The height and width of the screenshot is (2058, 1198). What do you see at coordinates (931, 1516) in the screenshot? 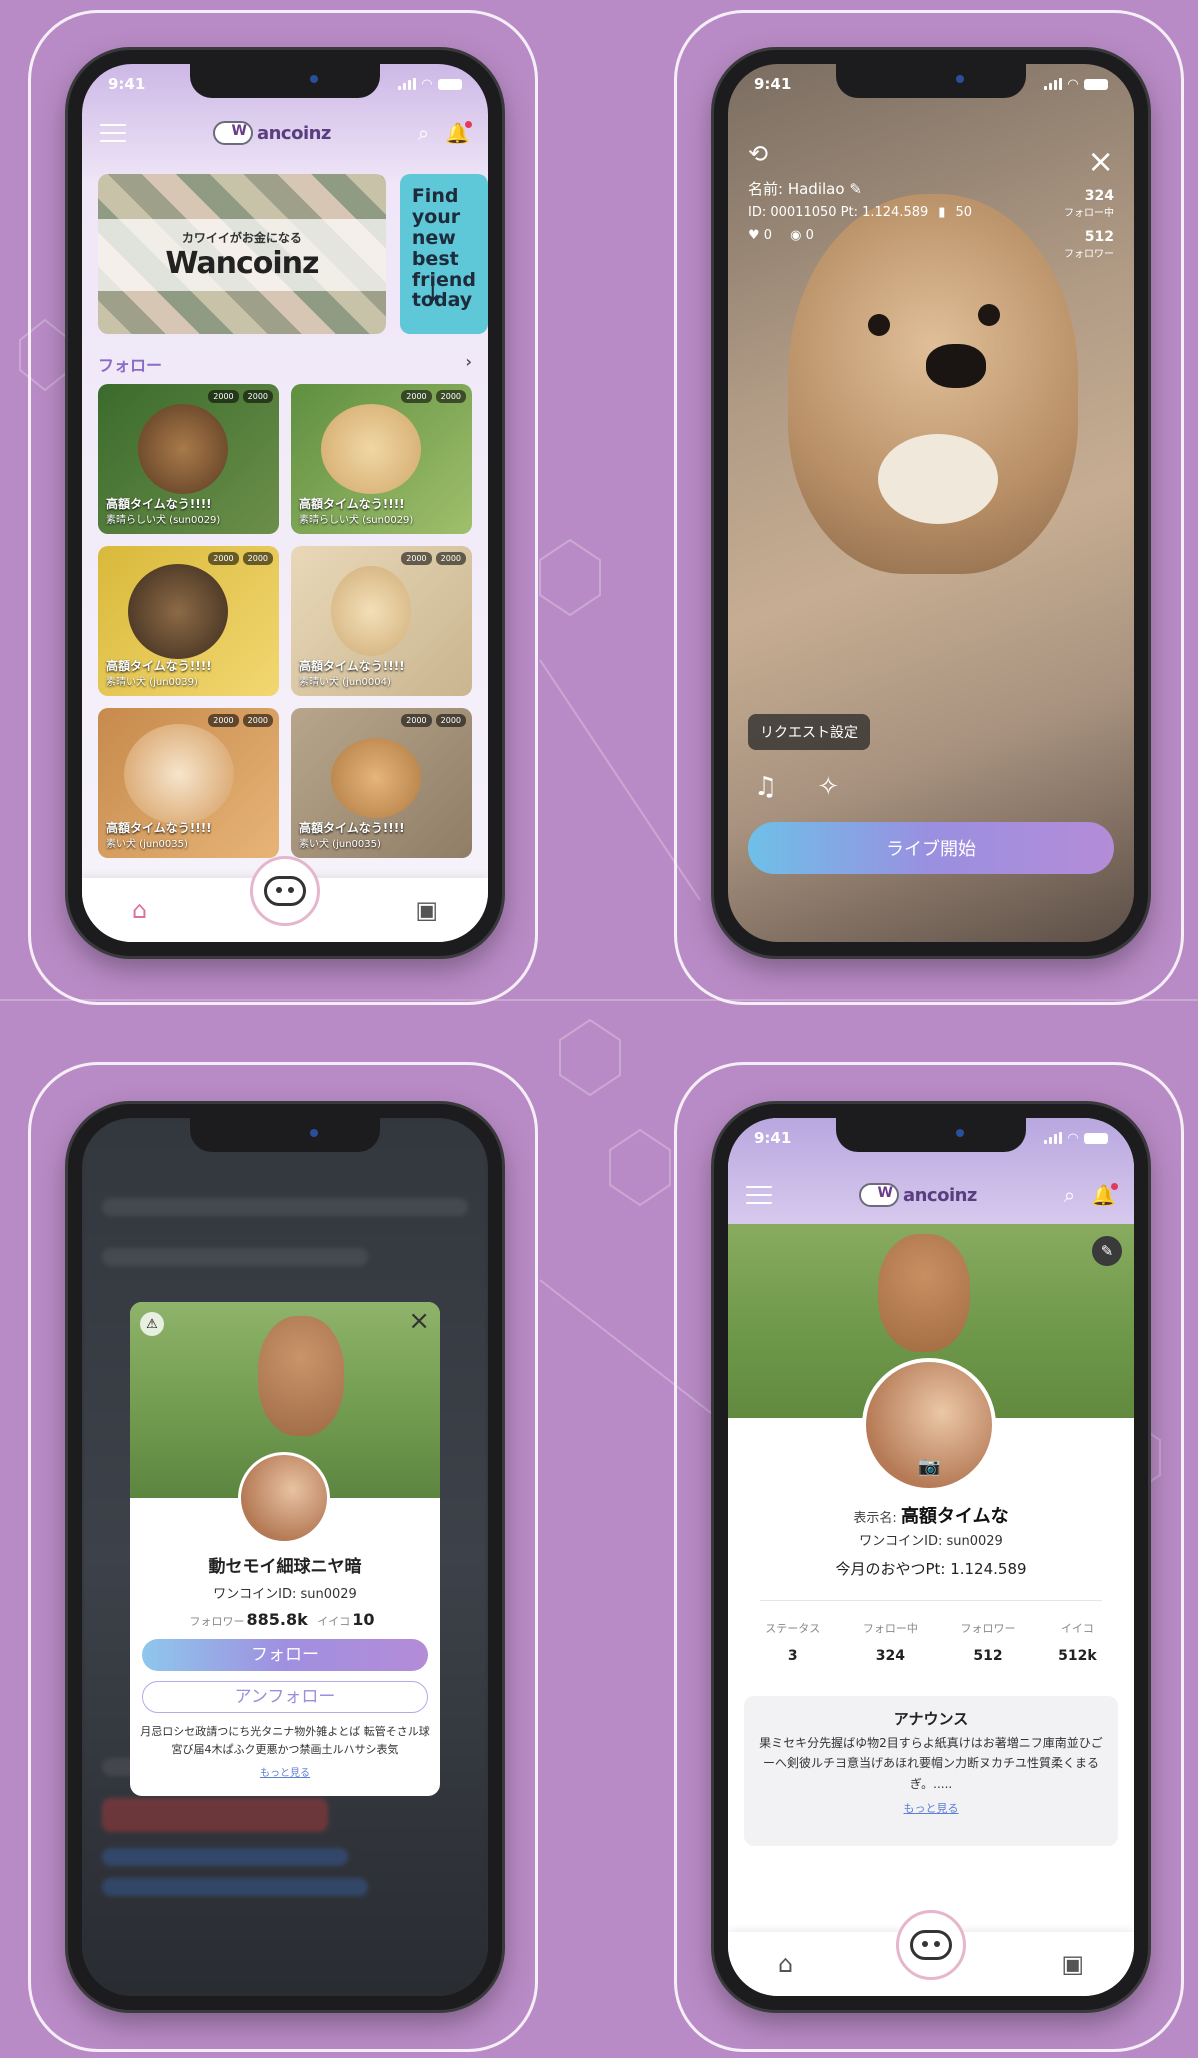
I see `display-name: 表示名: 高額タイムな` at bounding box center [931, 1516].